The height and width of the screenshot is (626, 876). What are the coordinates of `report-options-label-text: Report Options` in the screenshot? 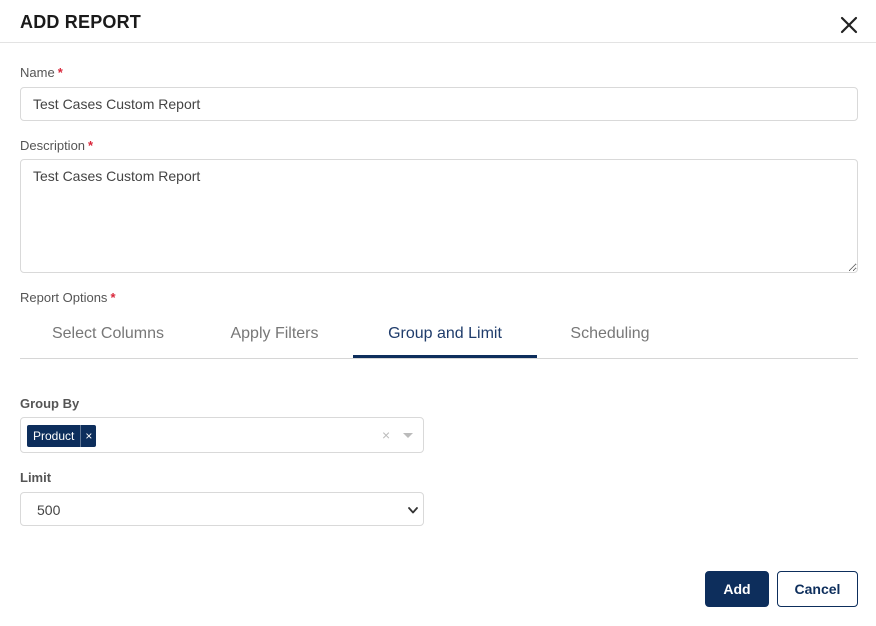 It's located at (64, 297).